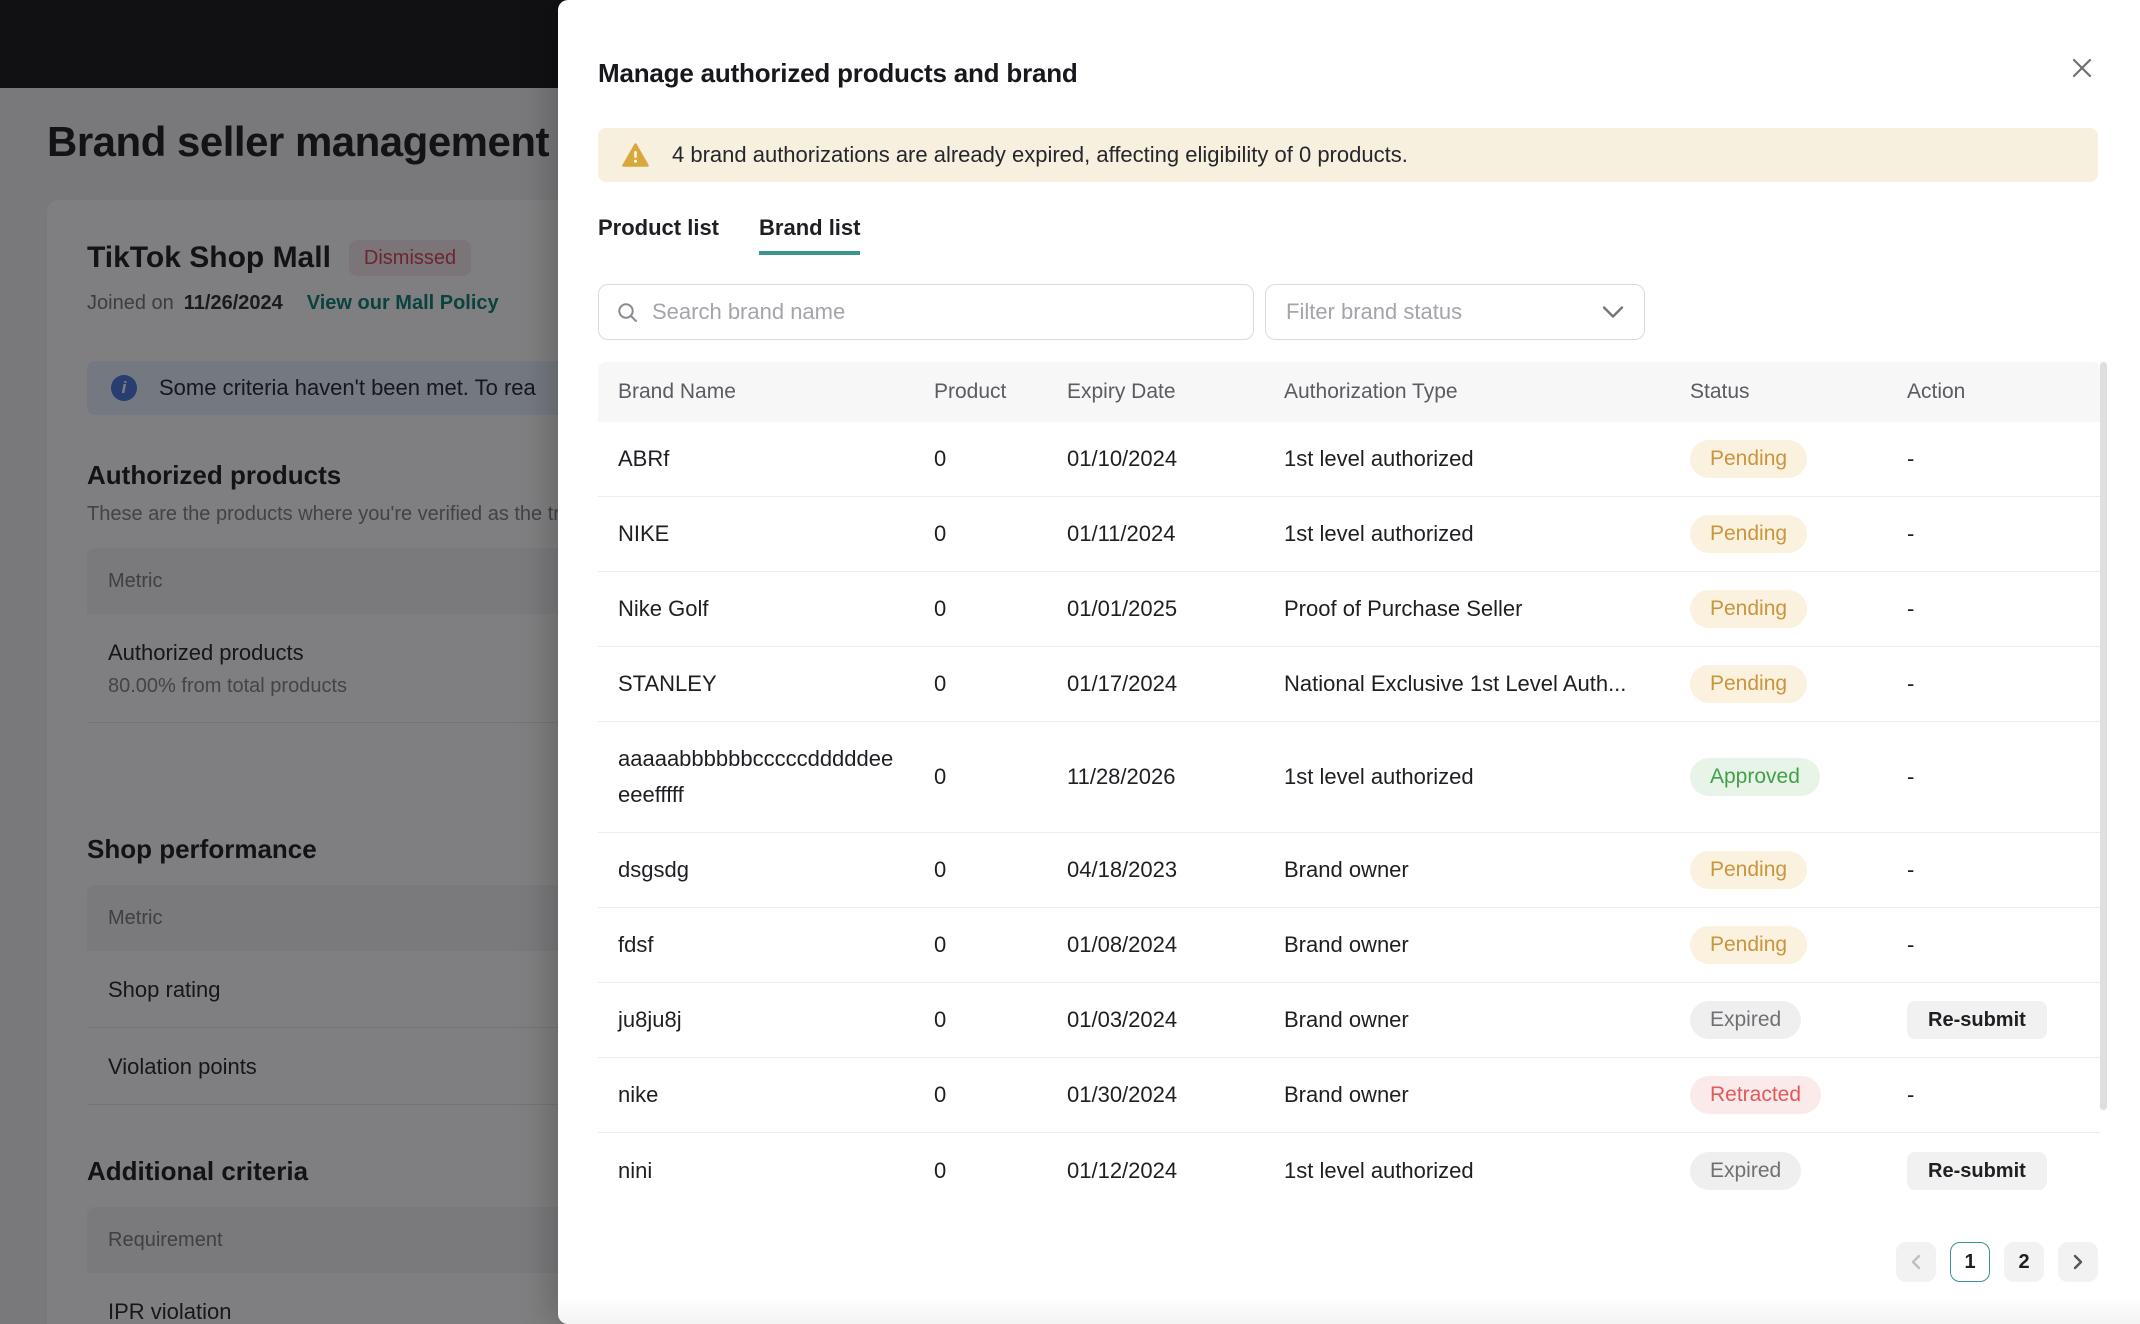 The width and height of the screenshot is (2140, 1324). Describe the element at coordinates (635, 155) in the screenshot. I see `warning-triangle-icon` at that location.